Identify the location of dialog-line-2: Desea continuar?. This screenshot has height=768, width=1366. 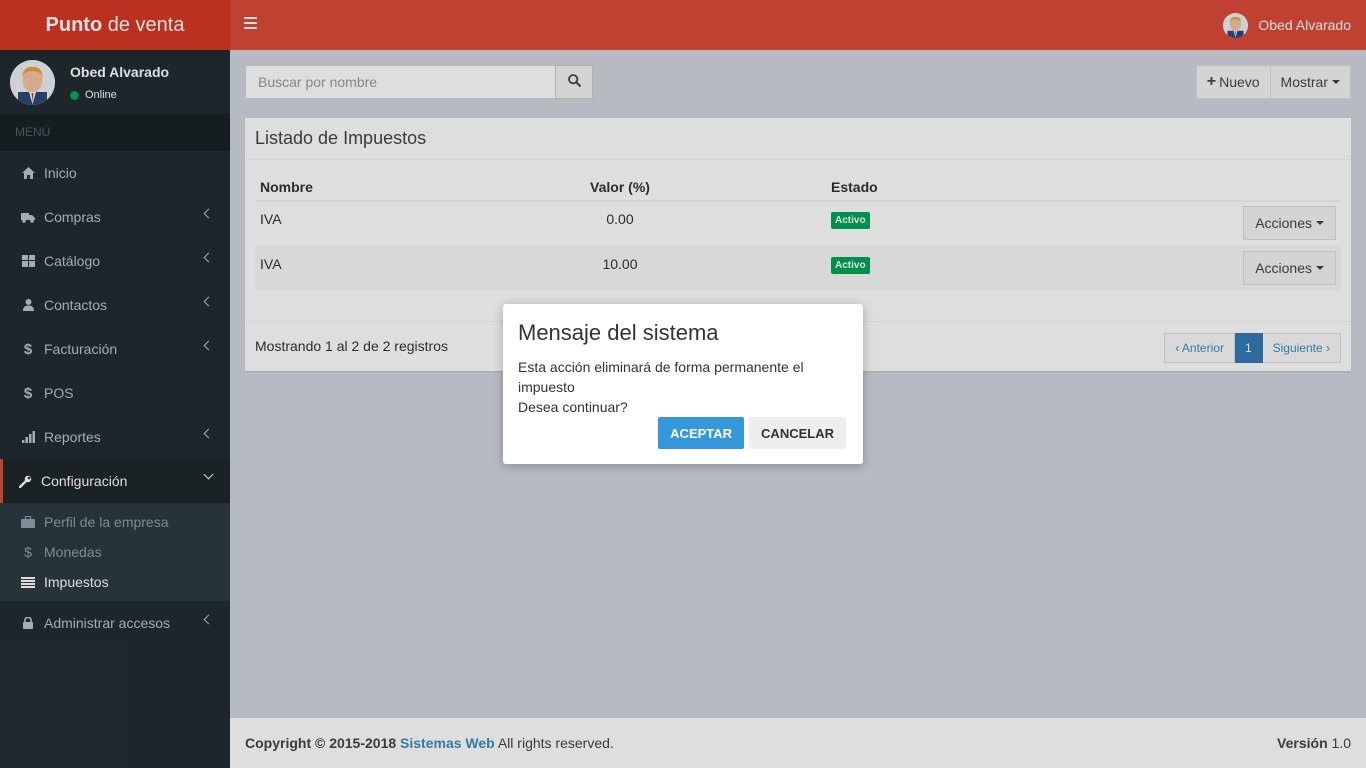
(573, 407).